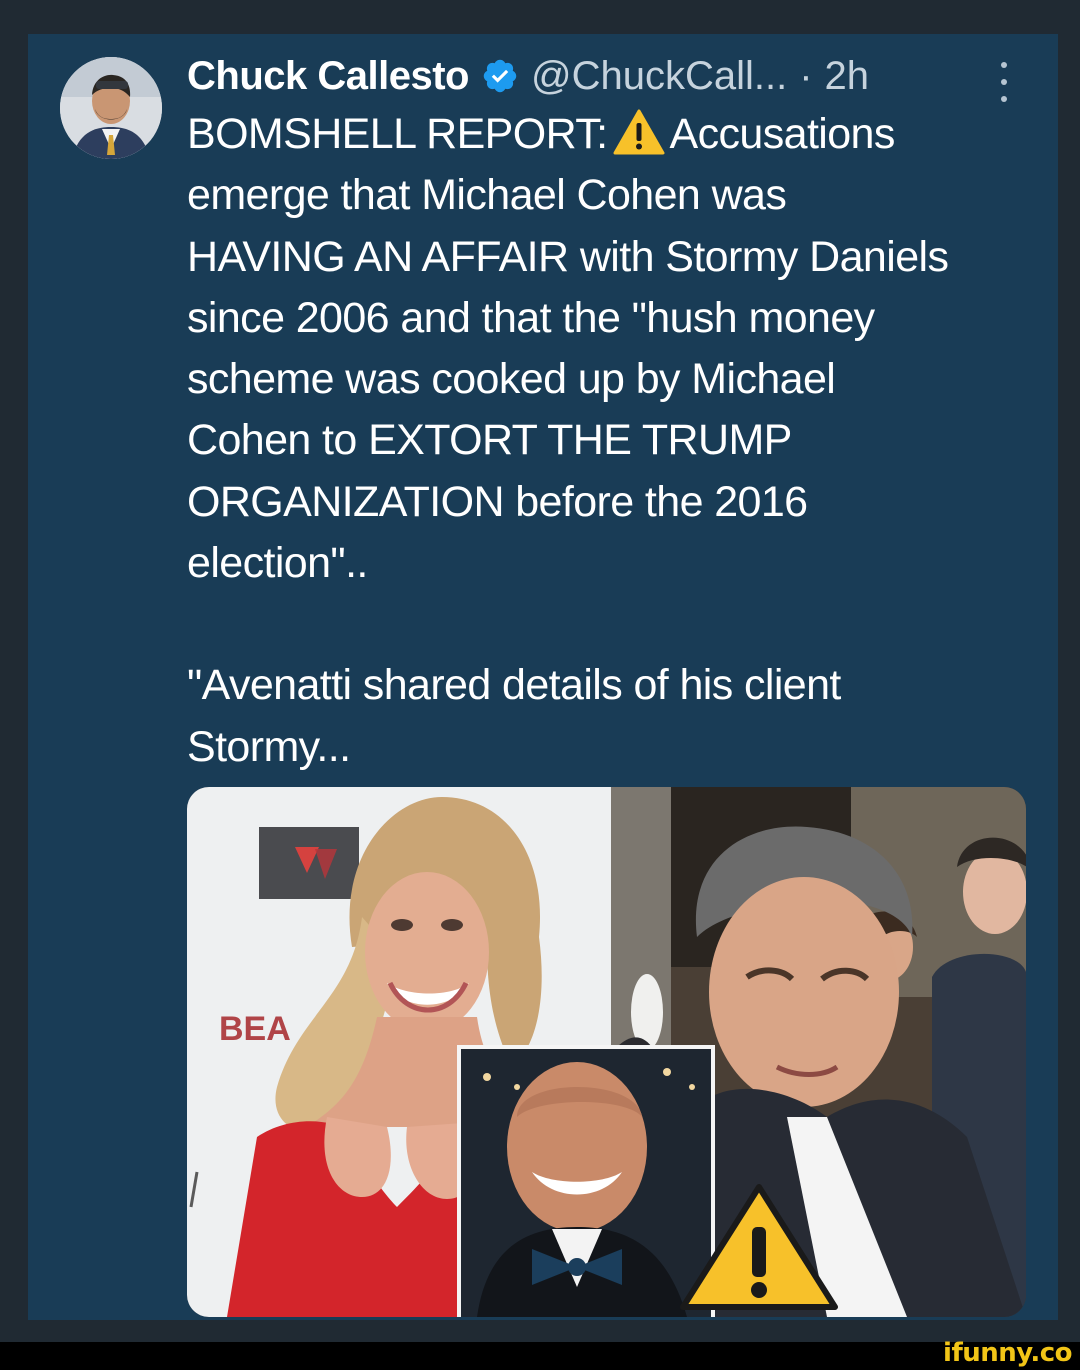 This screenshot has height=1370, width=1080. Describe the element at coordinates (612, 134) in the screenshot. I see `tweet-line: BOMSHELL REPORT: Accusations` at that location.